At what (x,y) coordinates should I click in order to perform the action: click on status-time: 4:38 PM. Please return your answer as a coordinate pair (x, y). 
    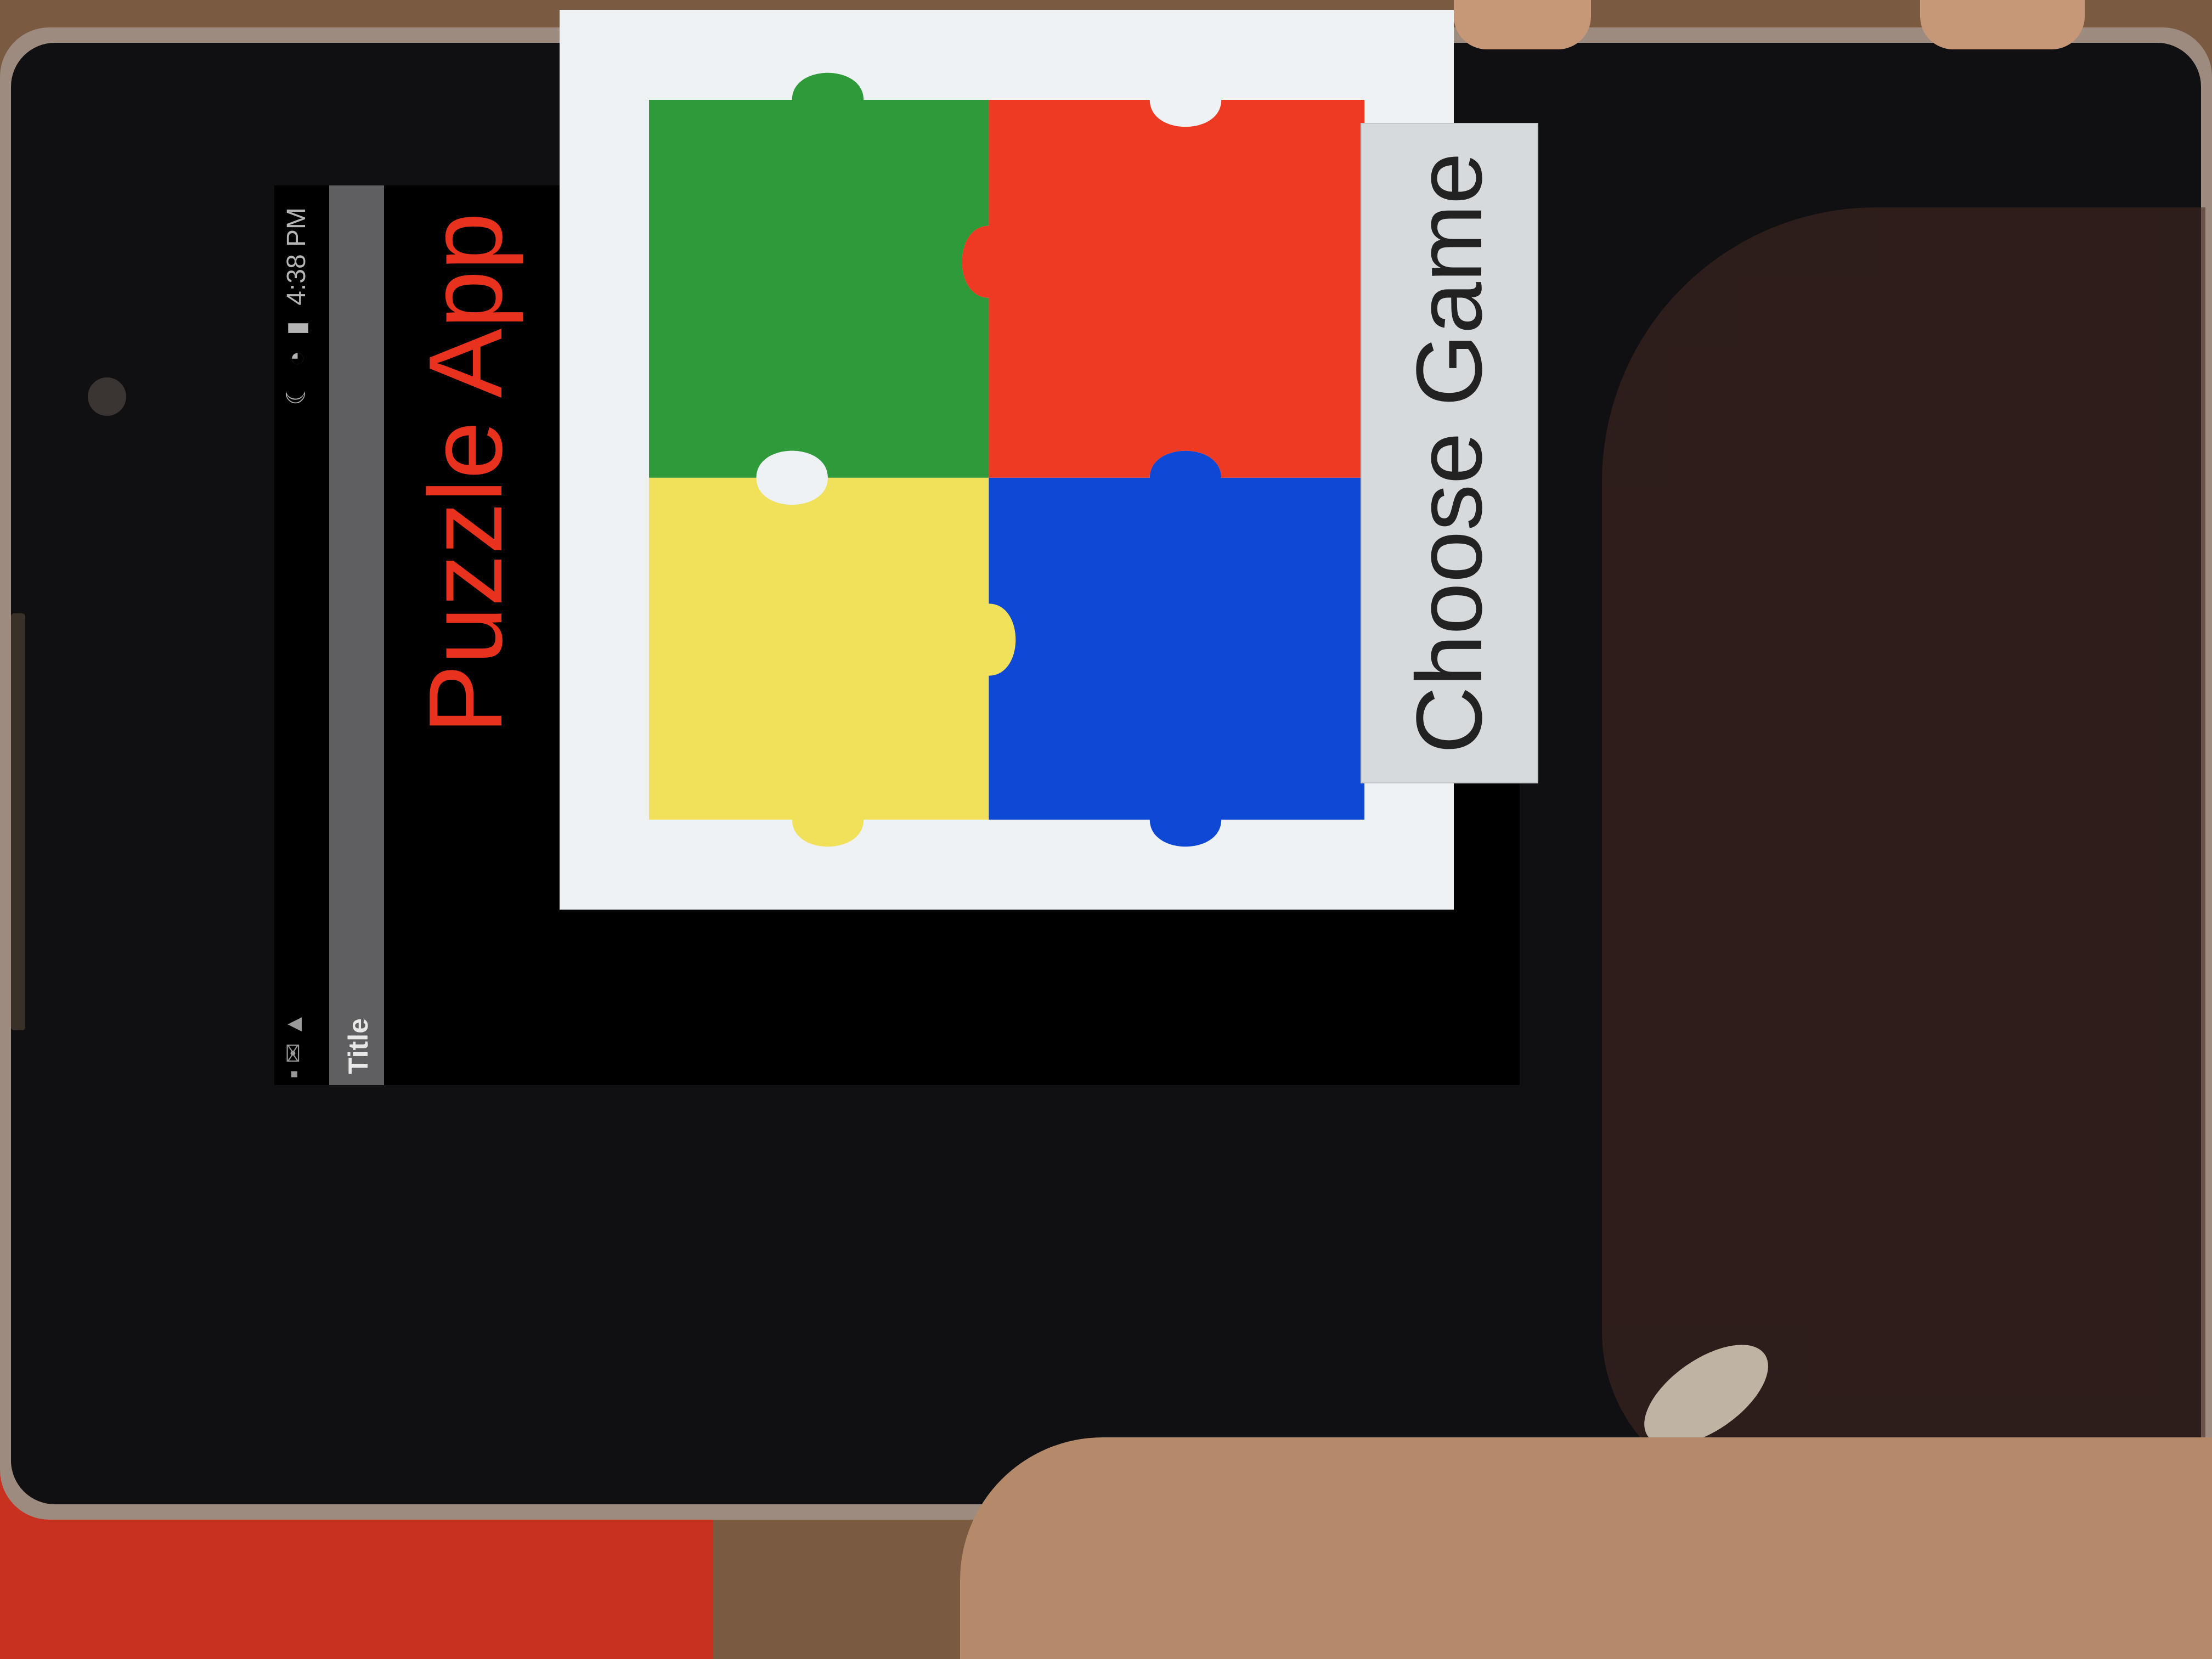
    Looking at the image, I should click on (296, 256).